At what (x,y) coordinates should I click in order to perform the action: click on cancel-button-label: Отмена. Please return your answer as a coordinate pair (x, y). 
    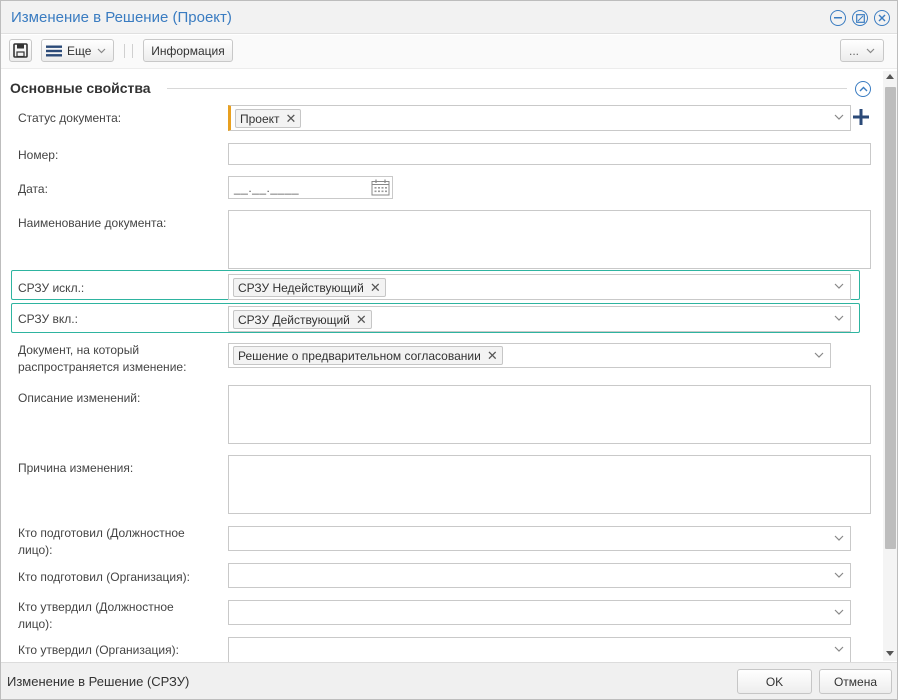
    Looking at the image, I should click on (855, 681).